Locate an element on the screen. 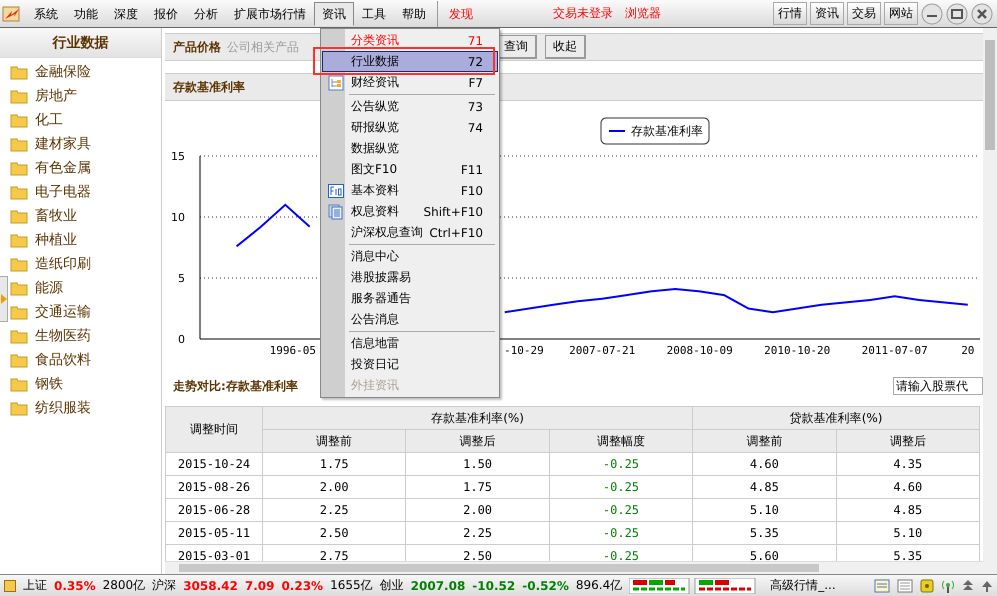  collapse-handle is located at coordinates (4, 299).